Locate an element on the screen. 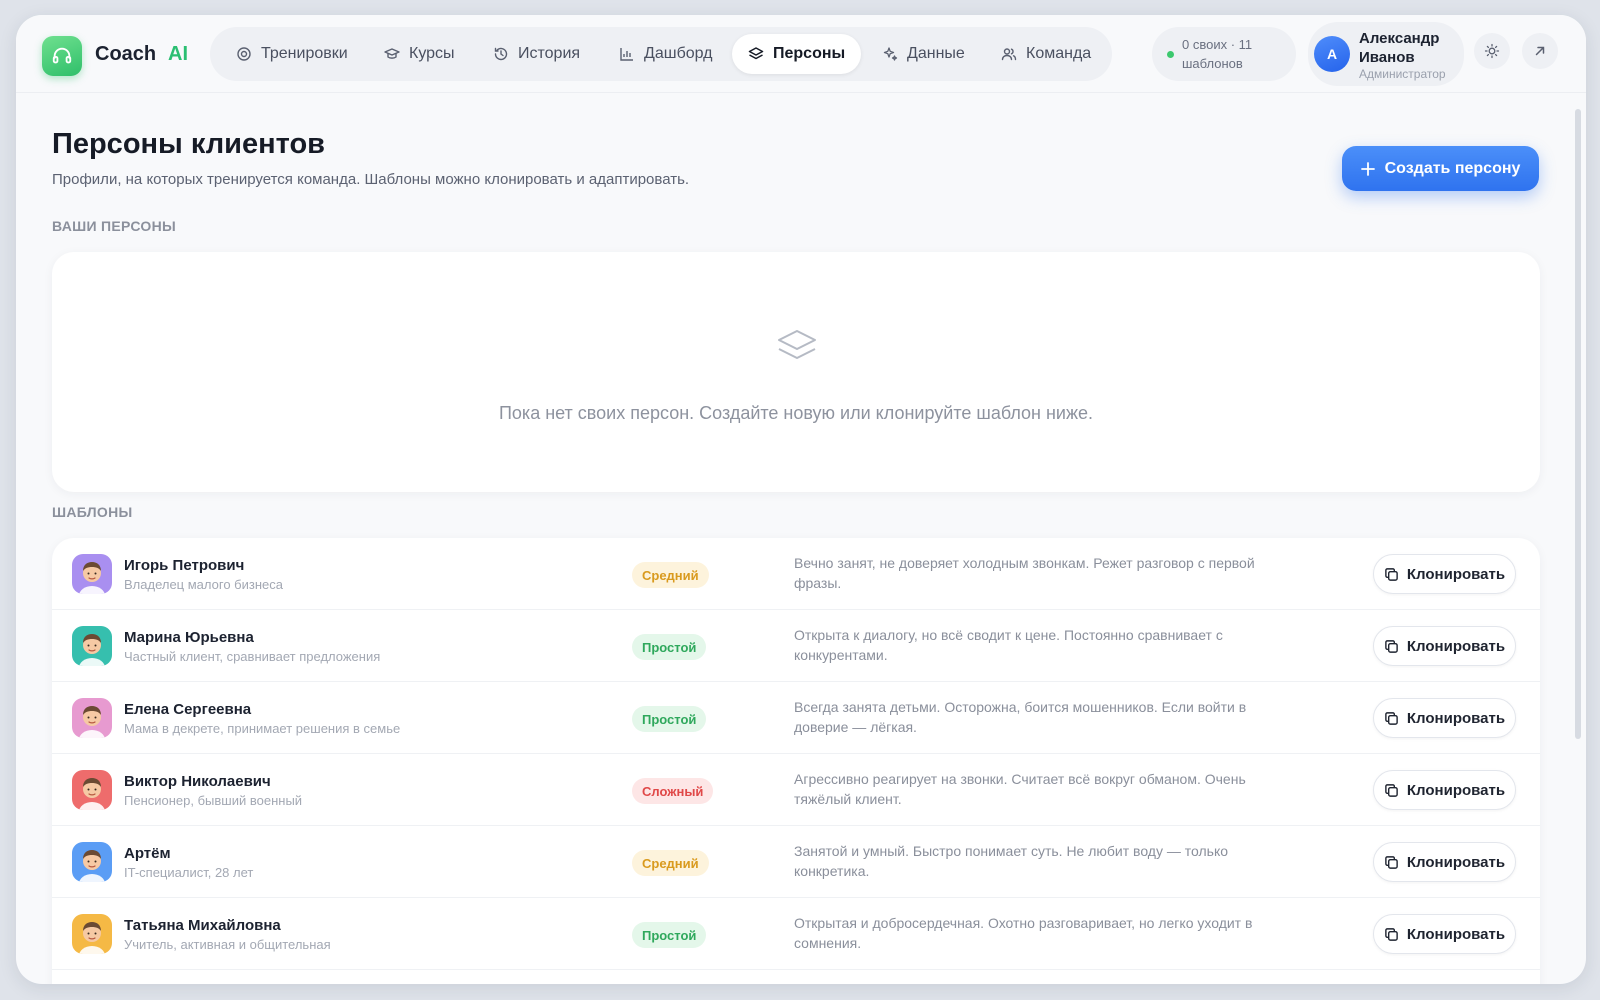 This screenshot has height=1000, width=1600. section-label-your-personas: ВАШИ ПЕРСОНЫ is located at coordinates (114, 226).